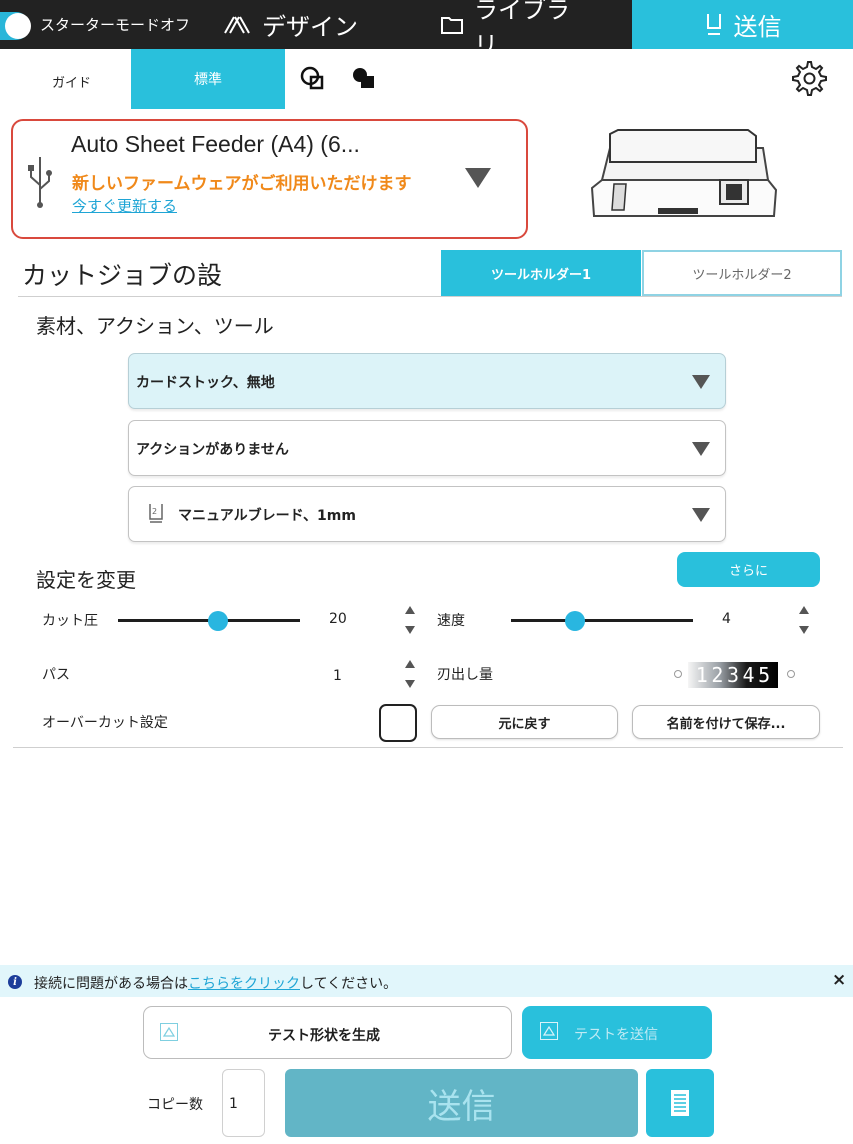 The height and width of the screenshot is (1144, 853). What do you see at coordinates (427, 448) in the screenshot?
I see `action-select: アクションがありません` at bounding box center [427, 448].